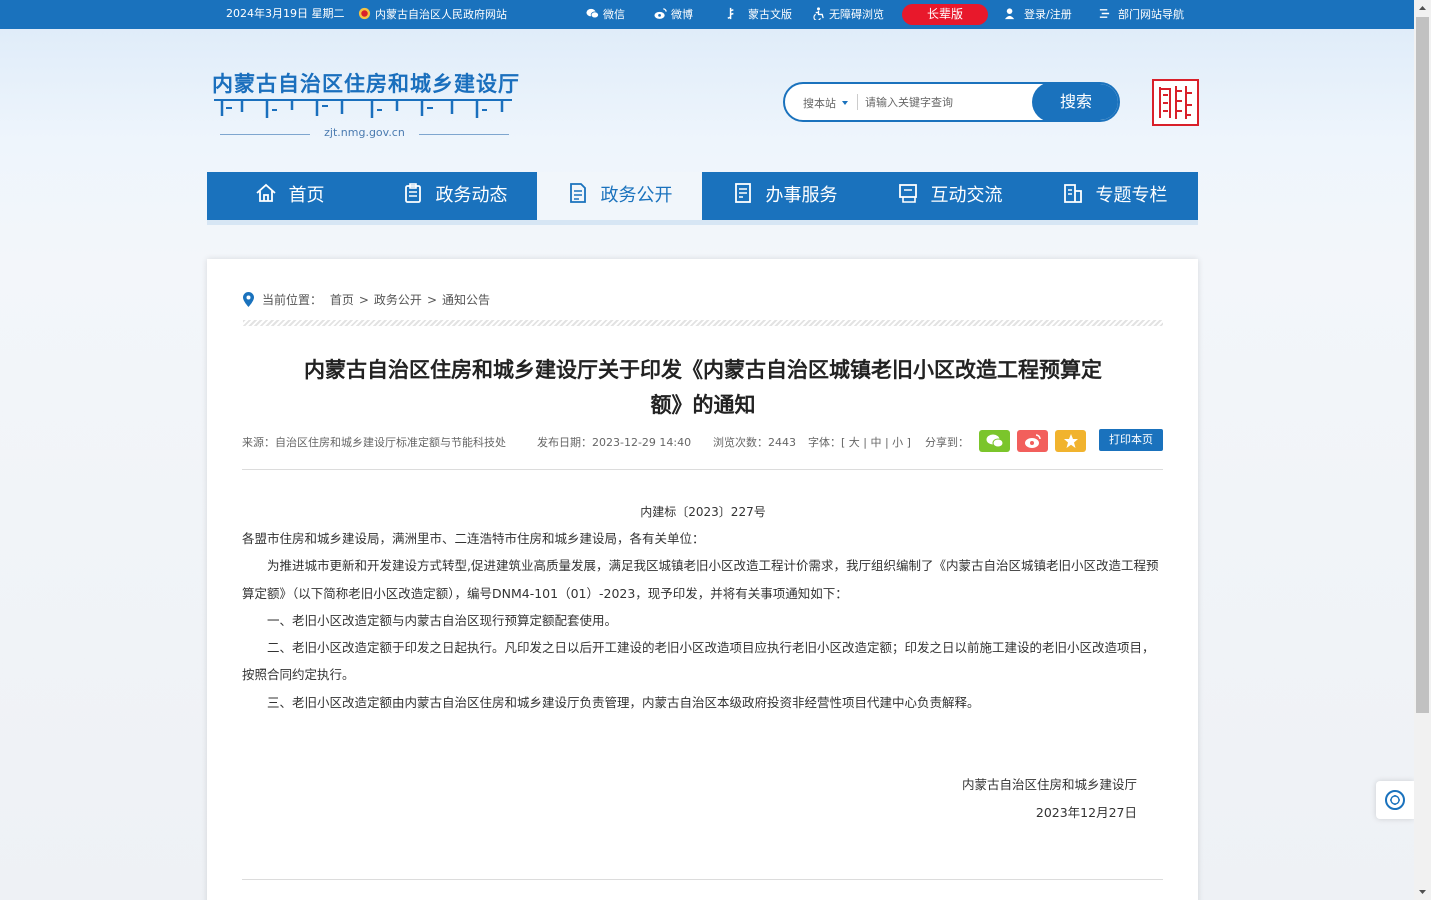 The image size is (1431, 900). What do you see at coordinates (363, 108) in the screenshot?
I see `mongolian-title-graphic` at bounding box center [363, 108].